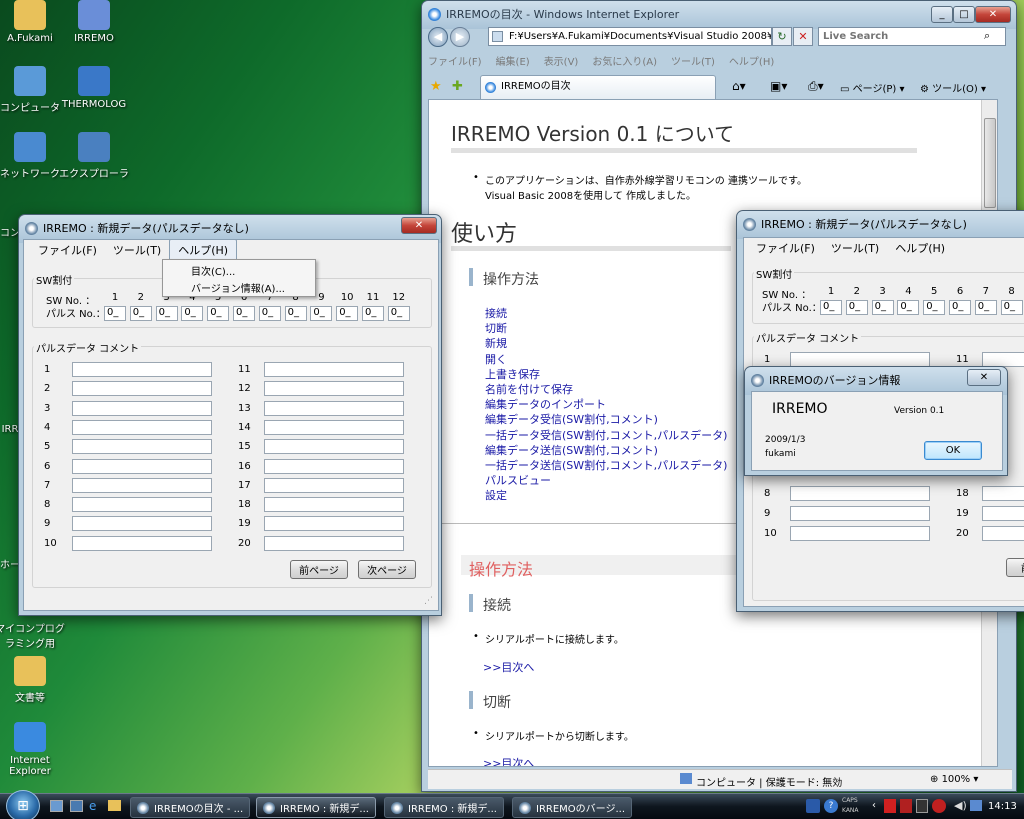  Describe the element at coordinates (993, 14) in the screenshot. I see `close-button: ✕` at that location.